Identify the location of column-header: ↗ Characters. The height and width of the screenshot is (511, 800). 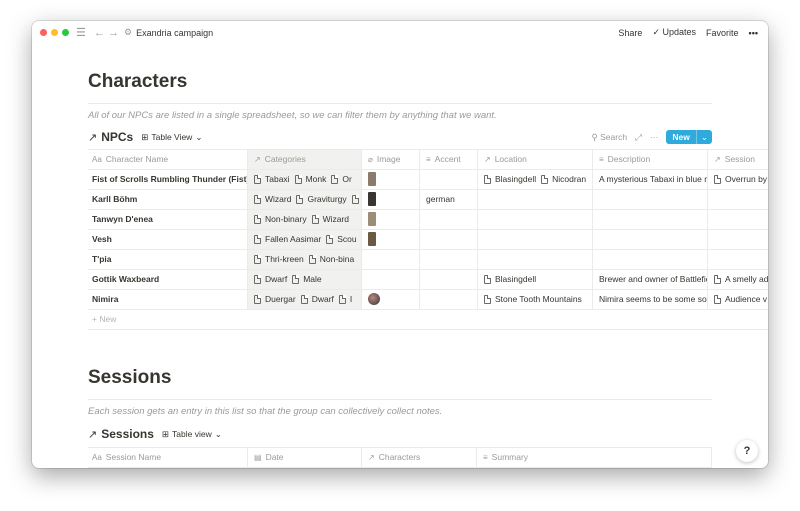
(419, 457).